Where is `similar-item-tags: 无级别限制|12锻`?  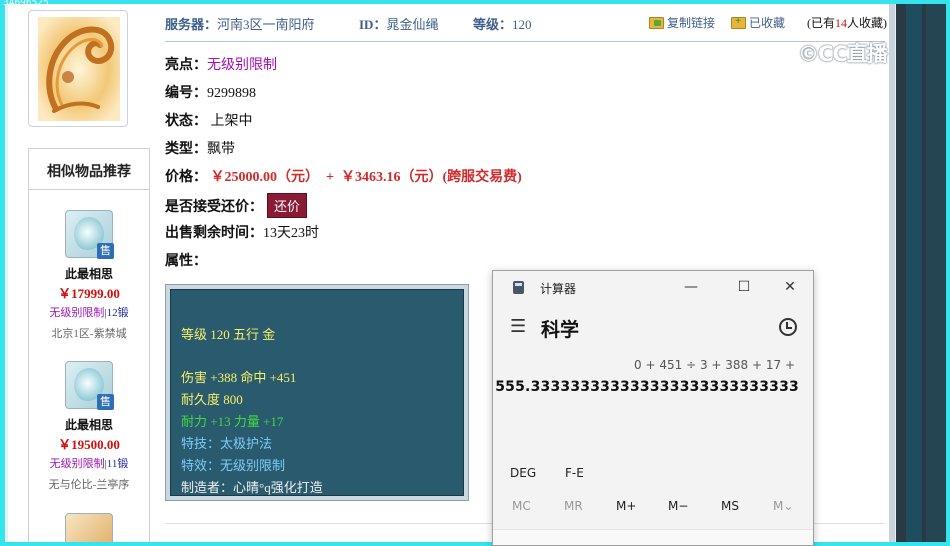
similar-item-tags: 无级别限制|12锻 is located at coordinates (89, 312).